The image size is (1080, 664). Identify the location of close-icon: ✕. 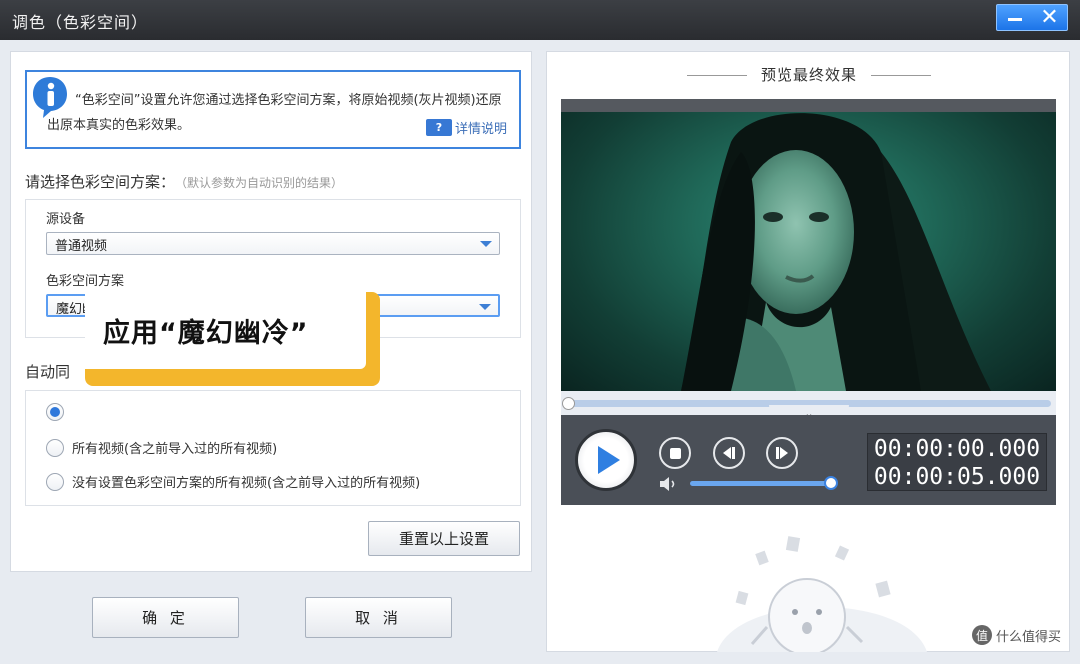
(1049, 17).